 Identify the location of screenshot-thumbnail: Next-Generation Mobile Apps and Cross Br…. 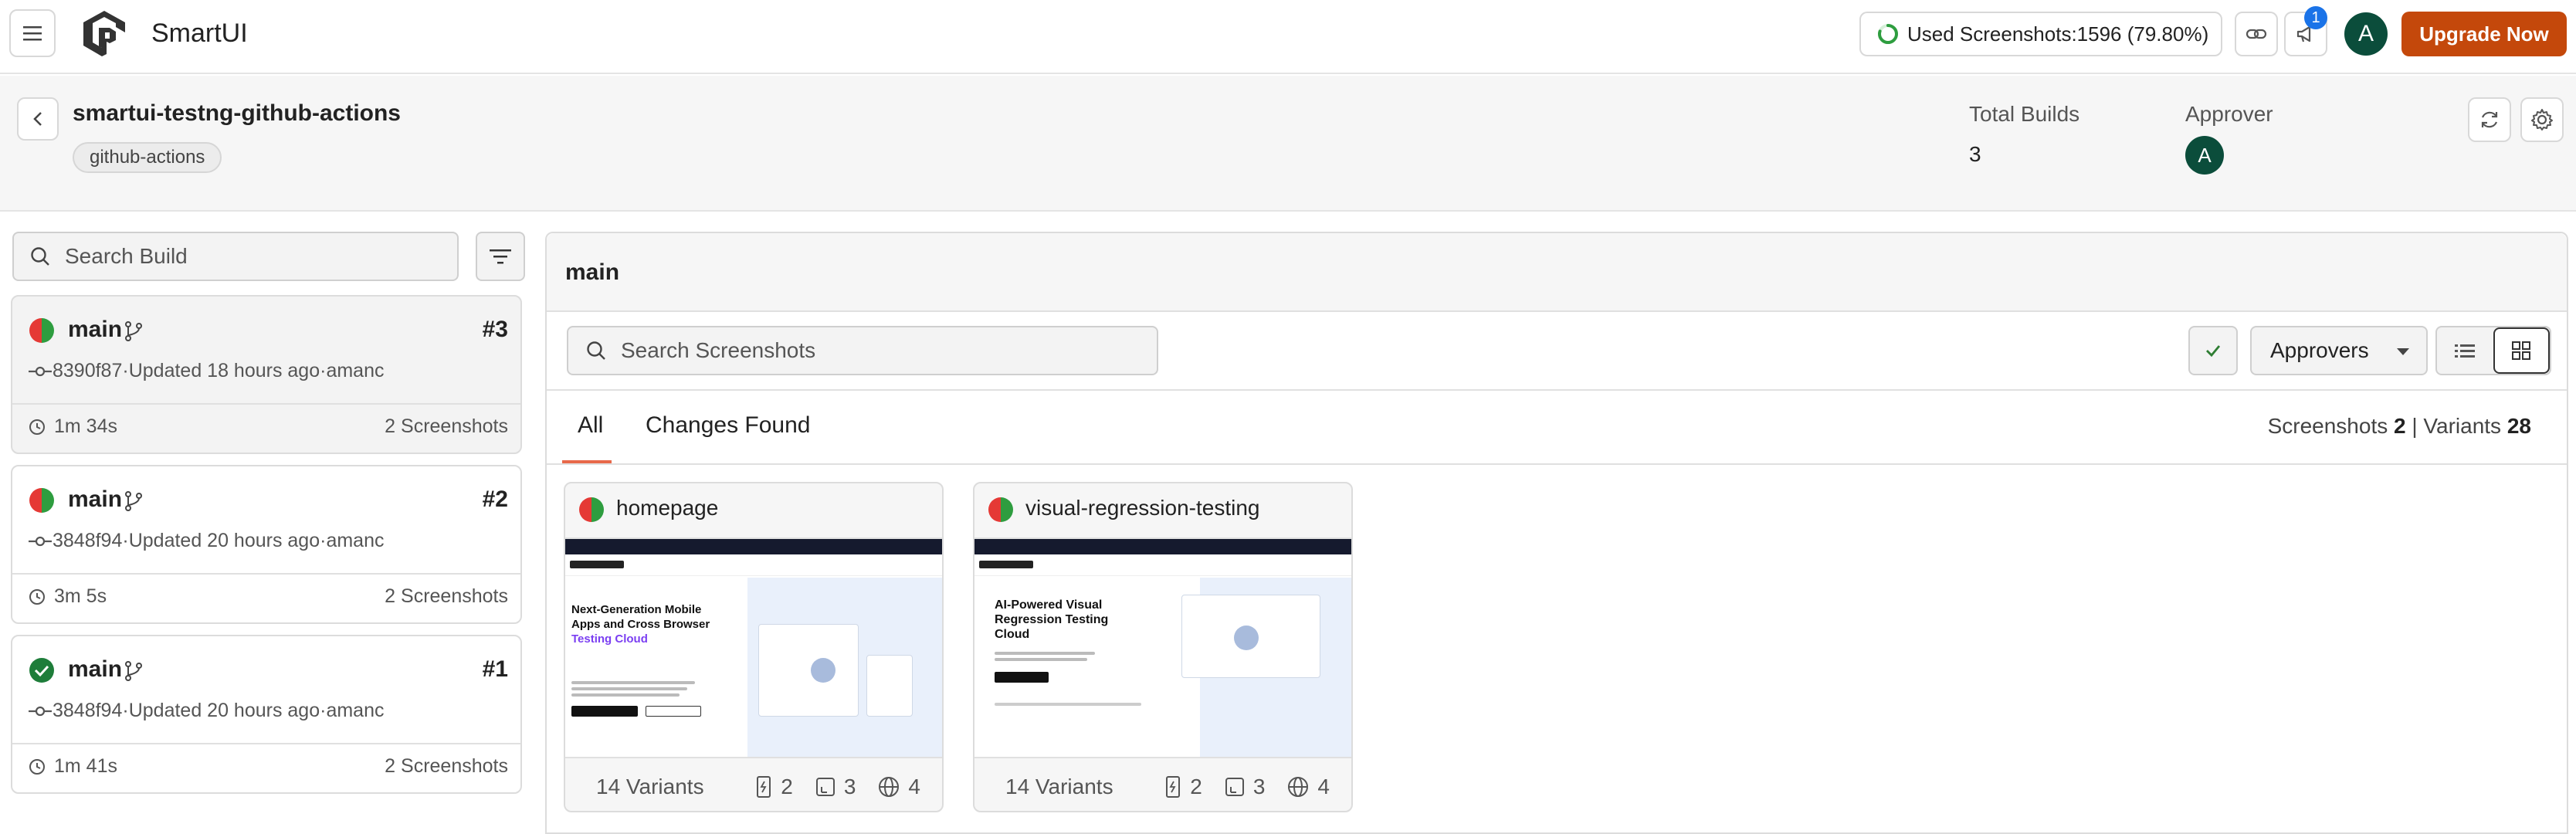
(753, 647).